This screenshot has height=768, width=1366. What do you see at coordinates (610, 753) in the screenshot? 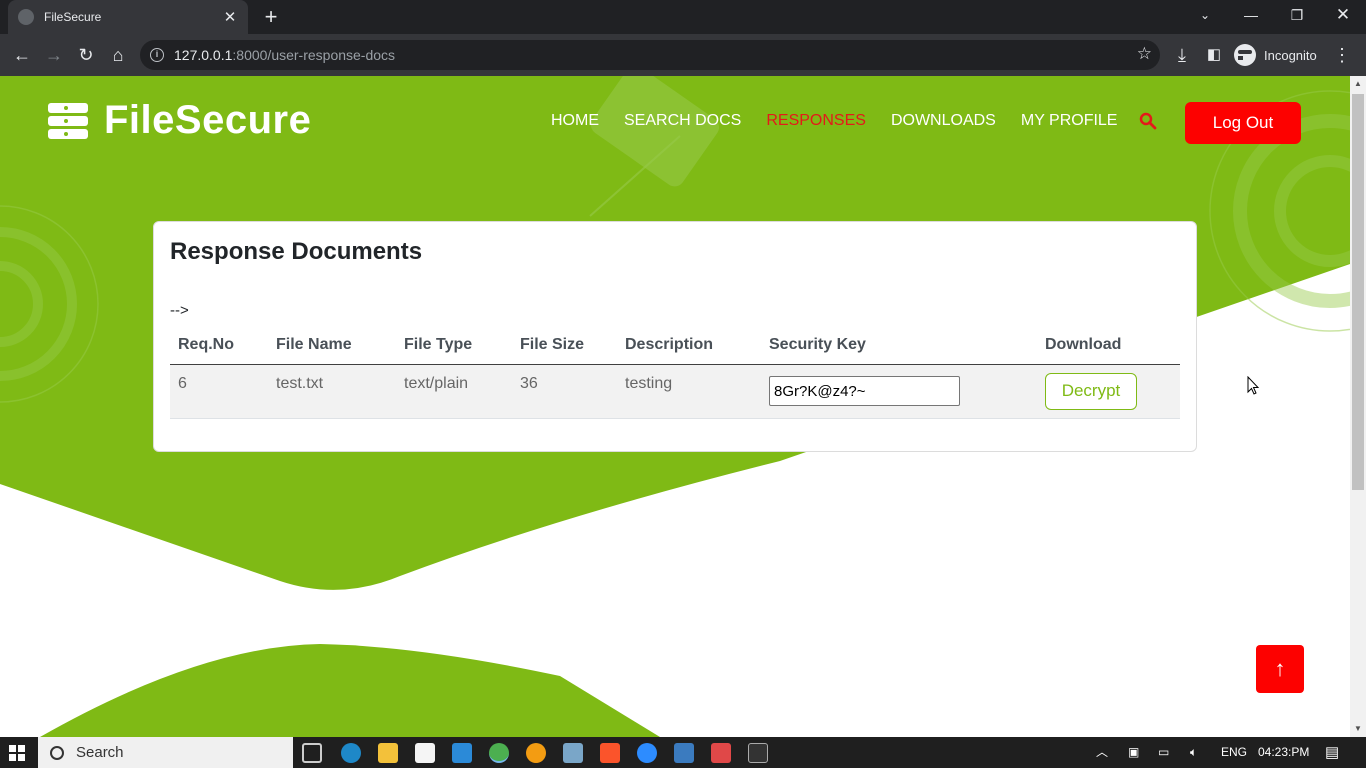
I see `brave-icon` at bounding box center [610, 753].